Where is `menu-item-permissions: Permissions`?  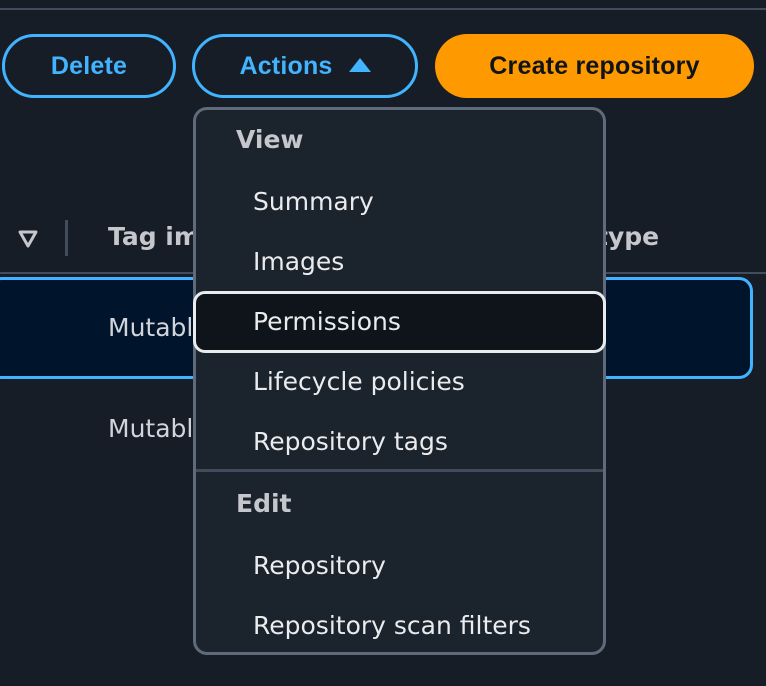
menu-item-permissions: Permissions is located at coordinates (327, 321).